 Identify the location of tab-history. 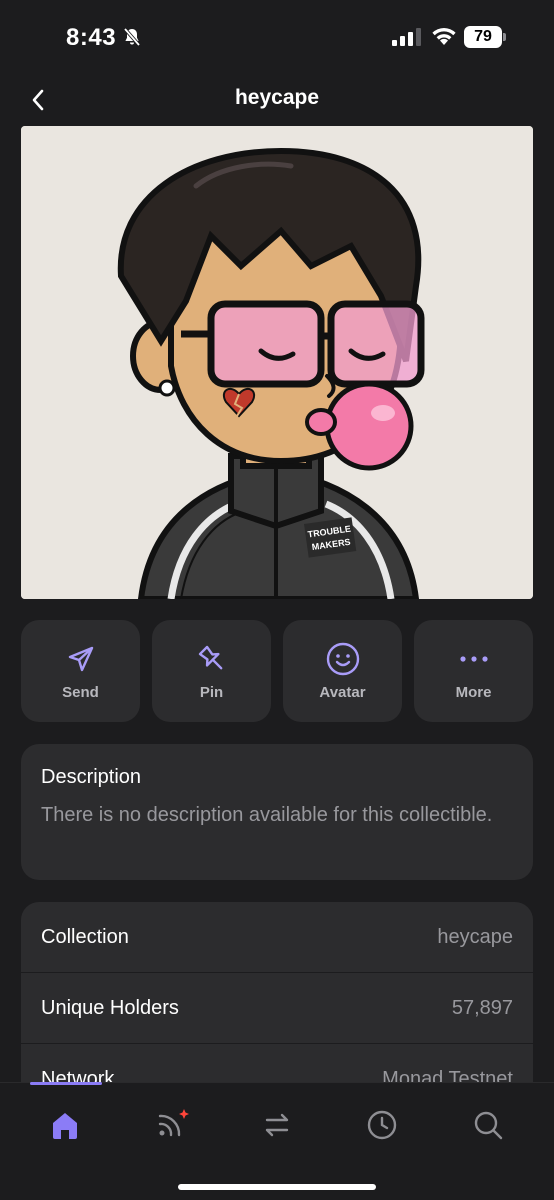
(382, 1125).